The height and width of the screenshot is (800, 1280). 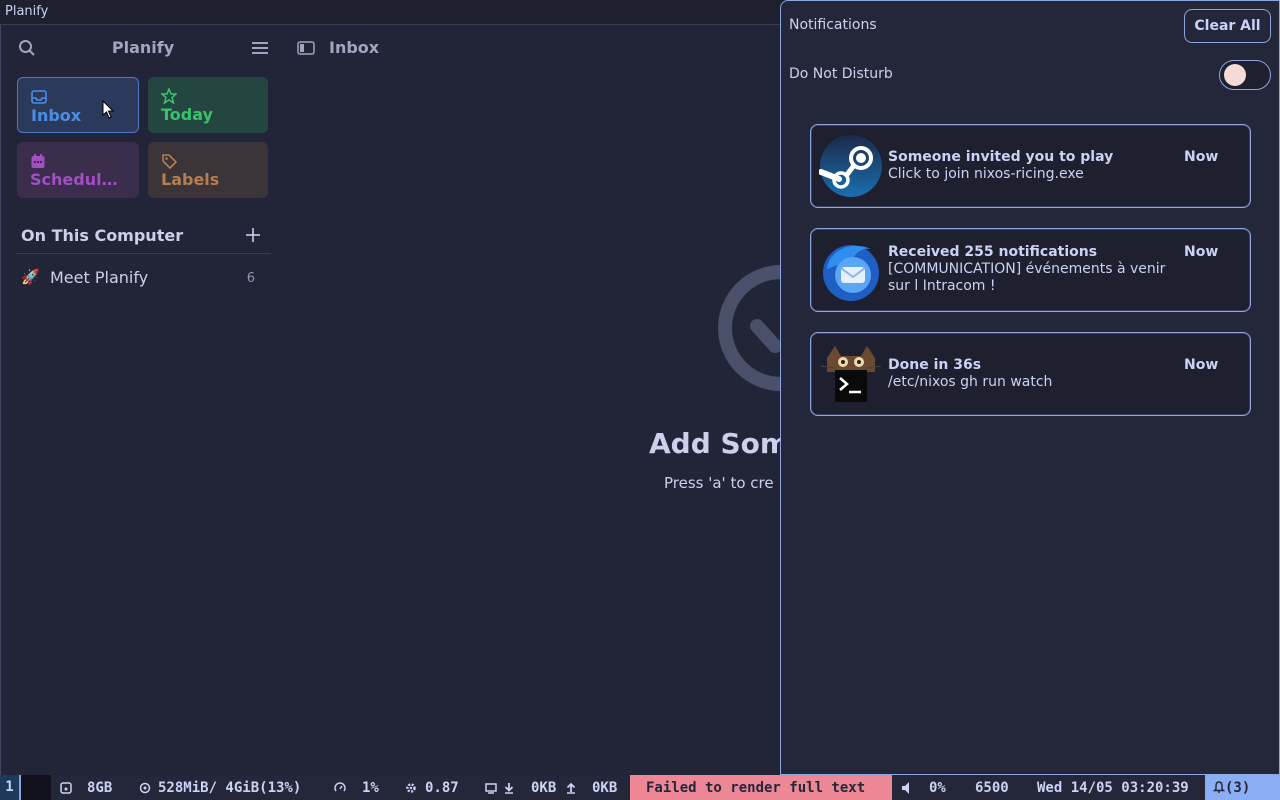 I want to click on load-average: 0.87, so click(x=442, y=788).